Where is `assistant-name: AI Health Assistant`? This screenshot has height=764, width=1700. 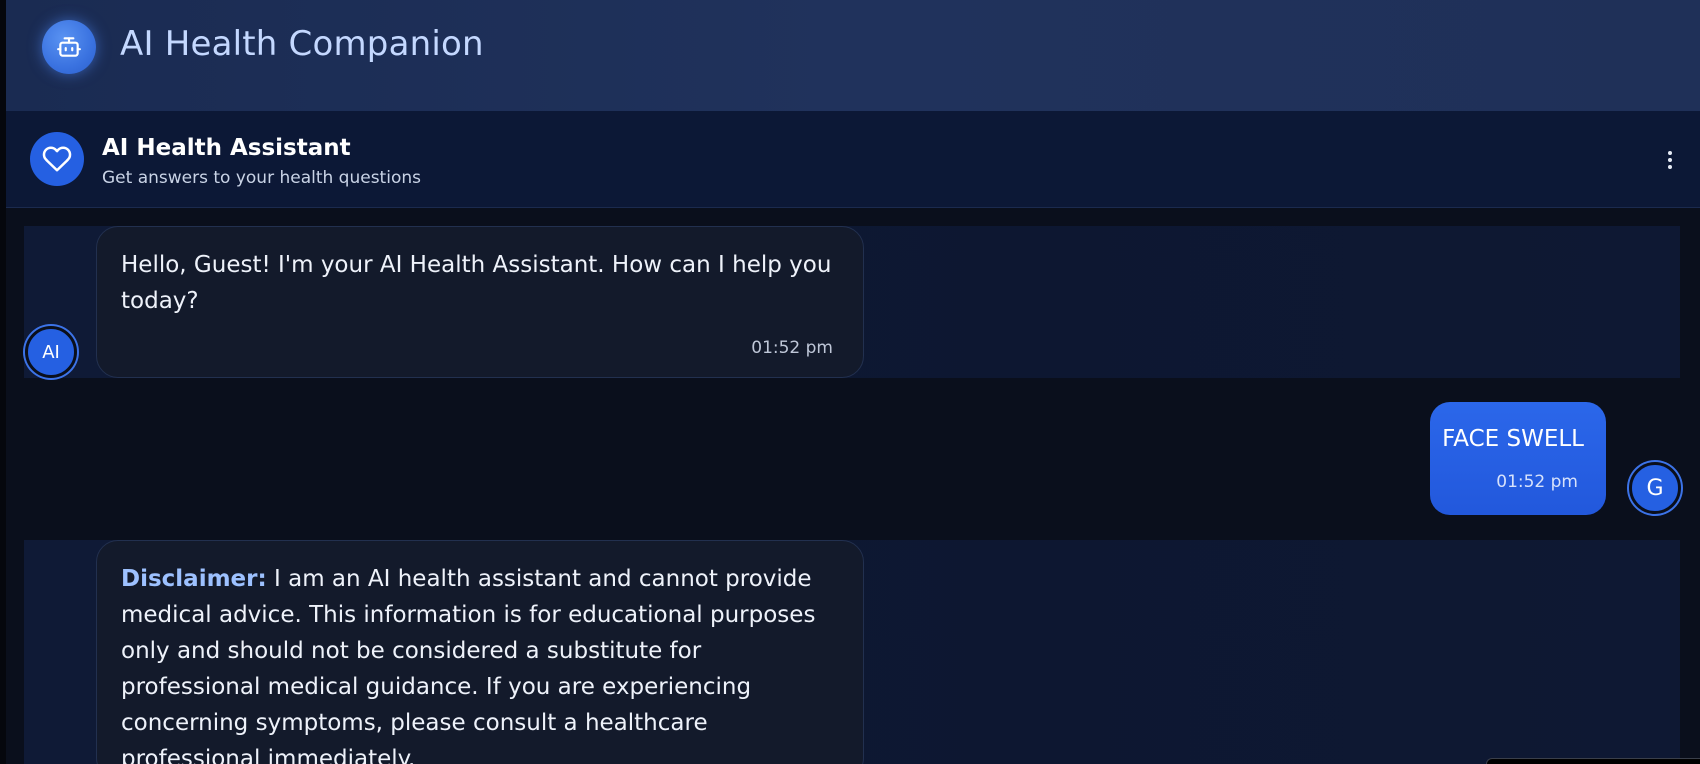 assistant-name: AI Health Assistant is located at coordinates (226, 148).